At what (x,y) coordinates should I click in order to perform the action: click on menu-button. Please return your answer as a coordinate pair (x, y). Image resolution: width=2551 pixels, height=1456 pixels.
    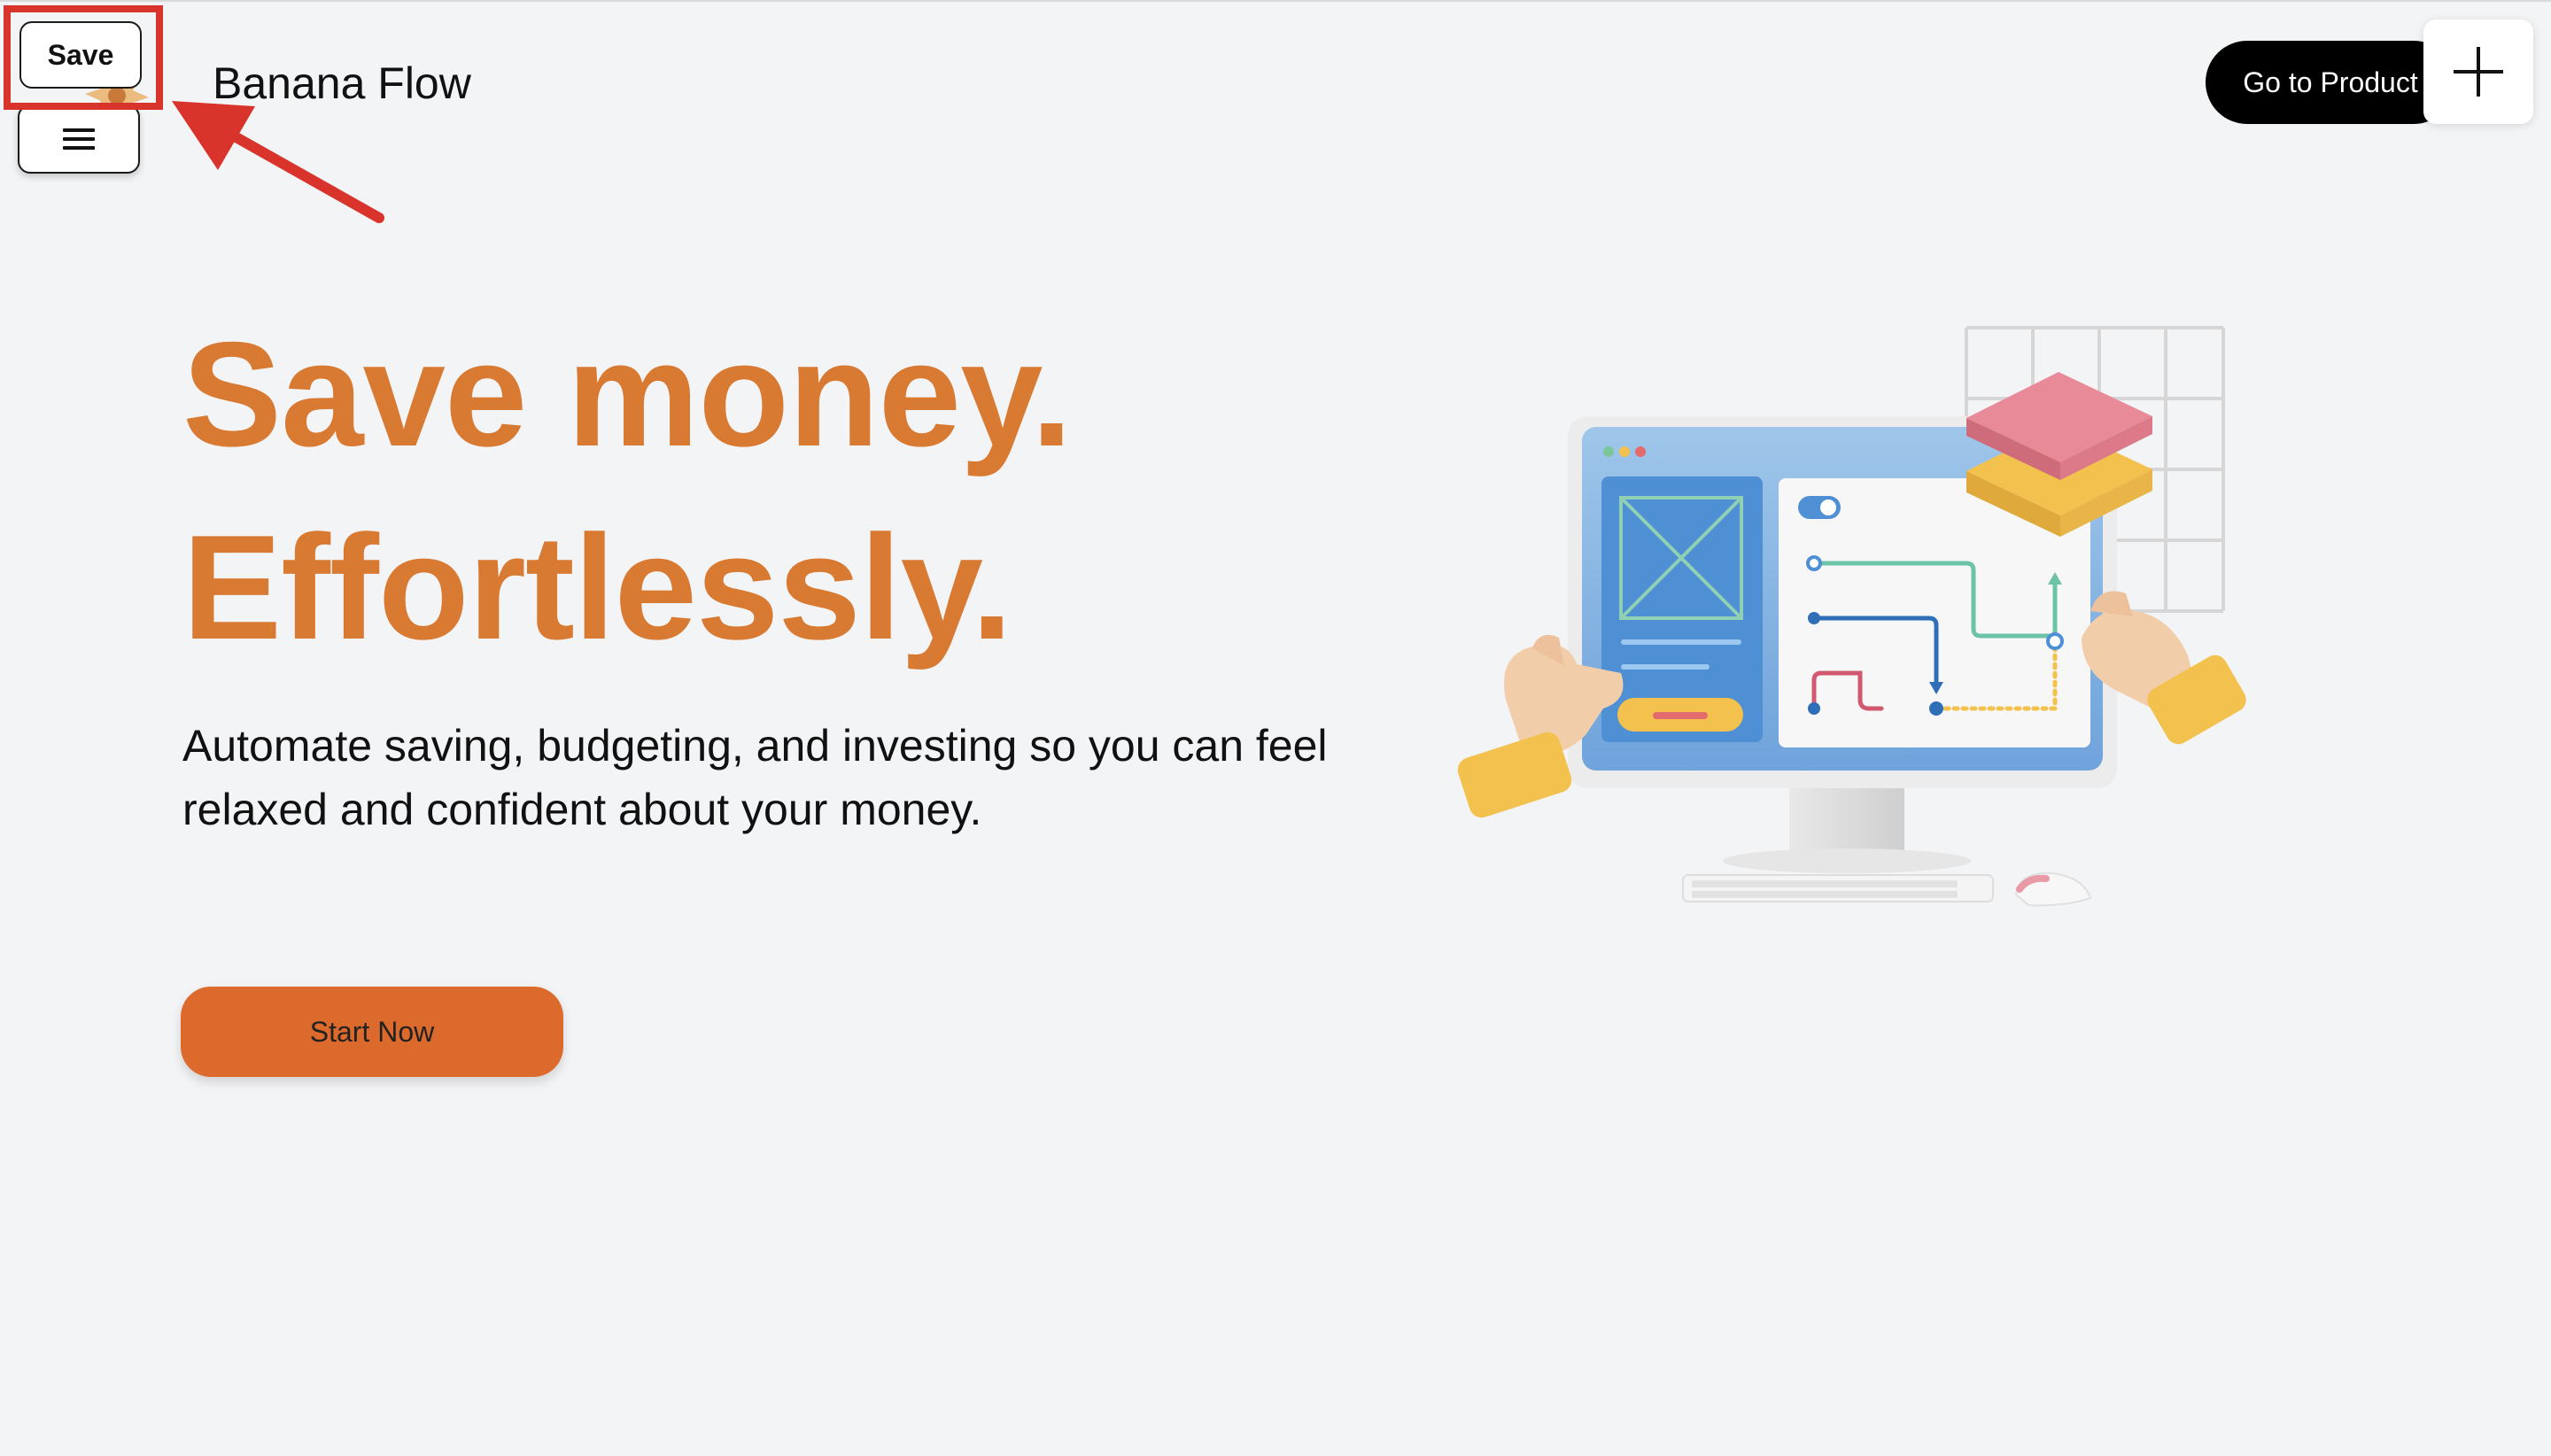
    Looking at the image, I should click on (79, 139).